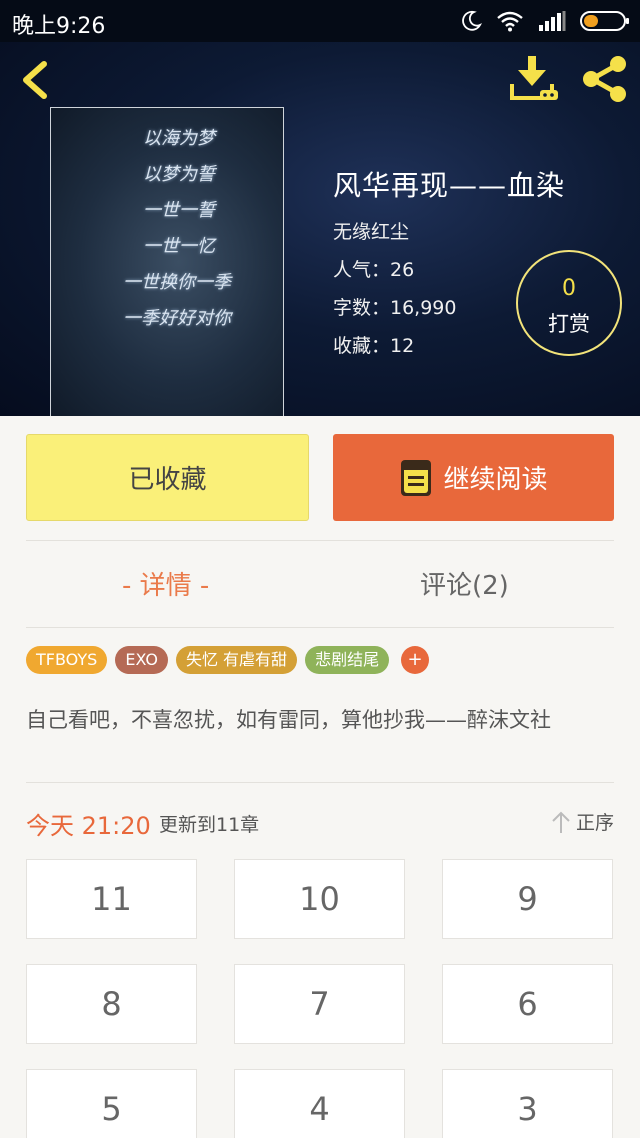 The width and height of the screenshot is (640, 1138). Describe the element at coordinates (67, 660) in the screenshot. I see `tag: TFBOYS` at that location.